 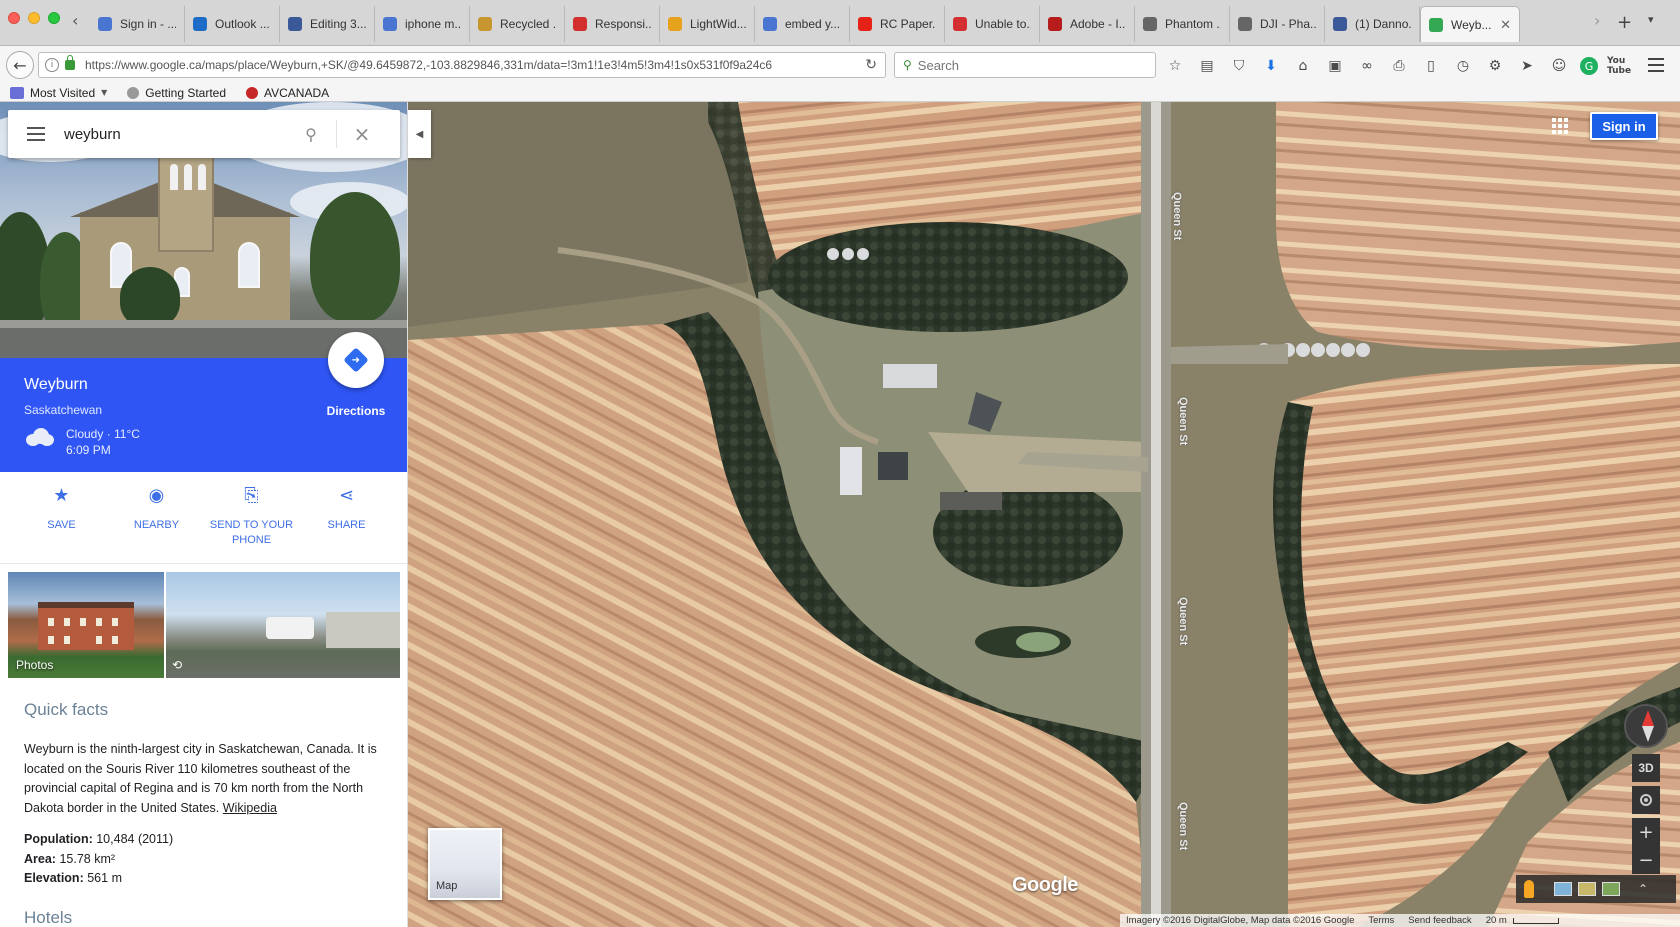 What do you see at coordinates (1651, 19) in the screenshot?
I see `tab-list-chevron-icon: ▾` at bounding box center [1651, 19].